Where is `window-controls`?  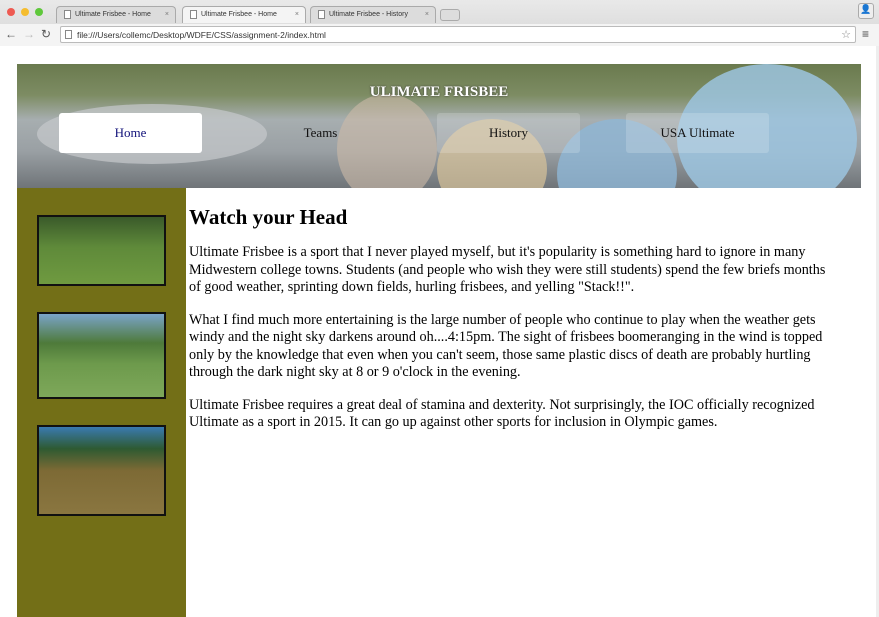 window-controls is located at coordinates (25, 12).